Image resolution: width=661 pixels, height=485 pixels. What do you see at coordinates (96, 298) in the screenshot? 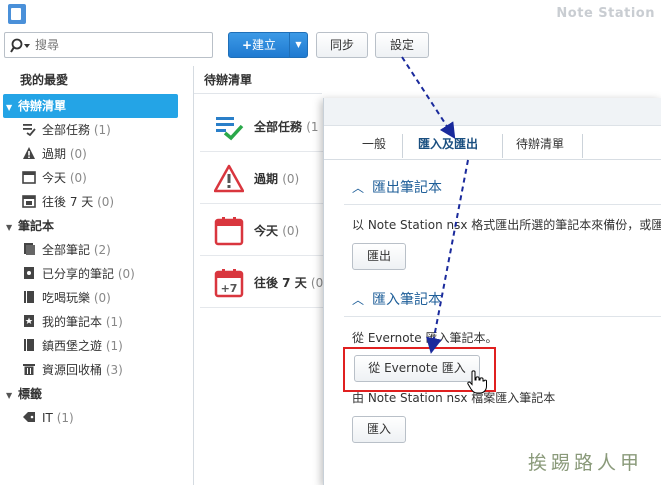
I see `sidebar-item-notebook-food: 吃喝玩樂 (0)` at bounding box center [96, 298].